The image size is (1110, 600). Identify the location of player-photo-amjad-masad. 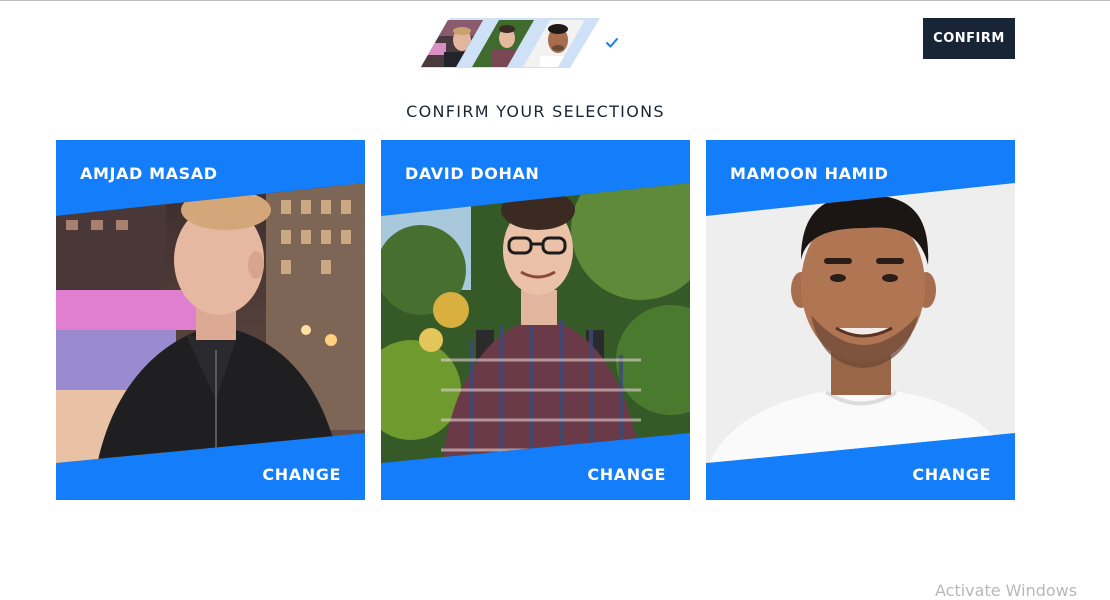
(210, 323).